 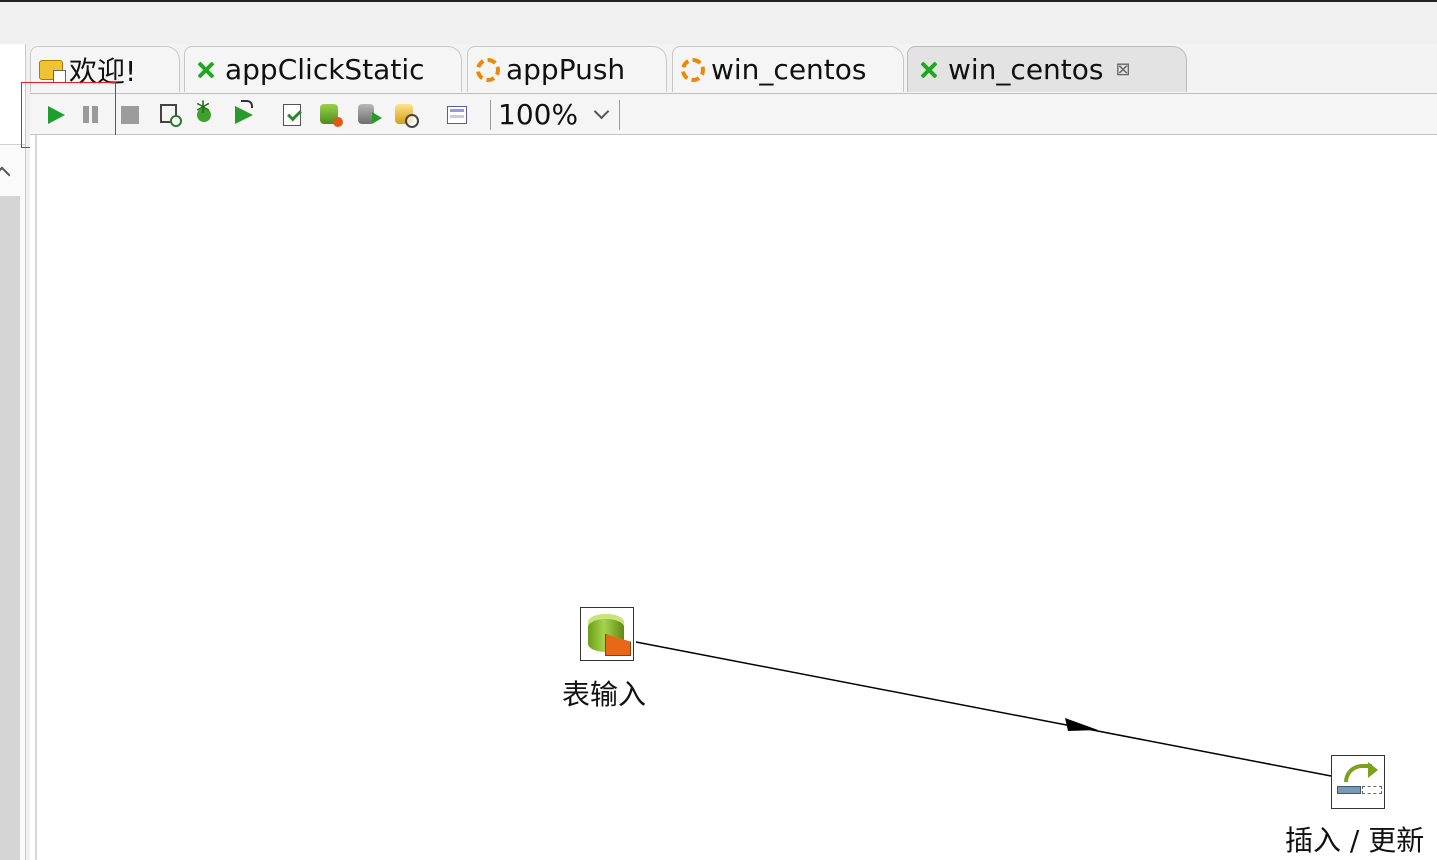 I want to click on tab-apppush: appPush, so click(x=567, y=69).